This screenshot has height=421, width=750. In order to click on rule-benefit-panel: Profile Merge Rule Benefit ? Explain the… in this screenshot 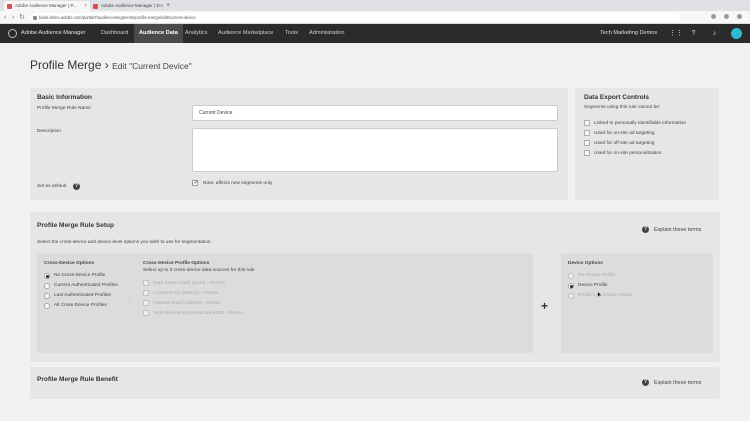, I will do `click(375, 383)`.